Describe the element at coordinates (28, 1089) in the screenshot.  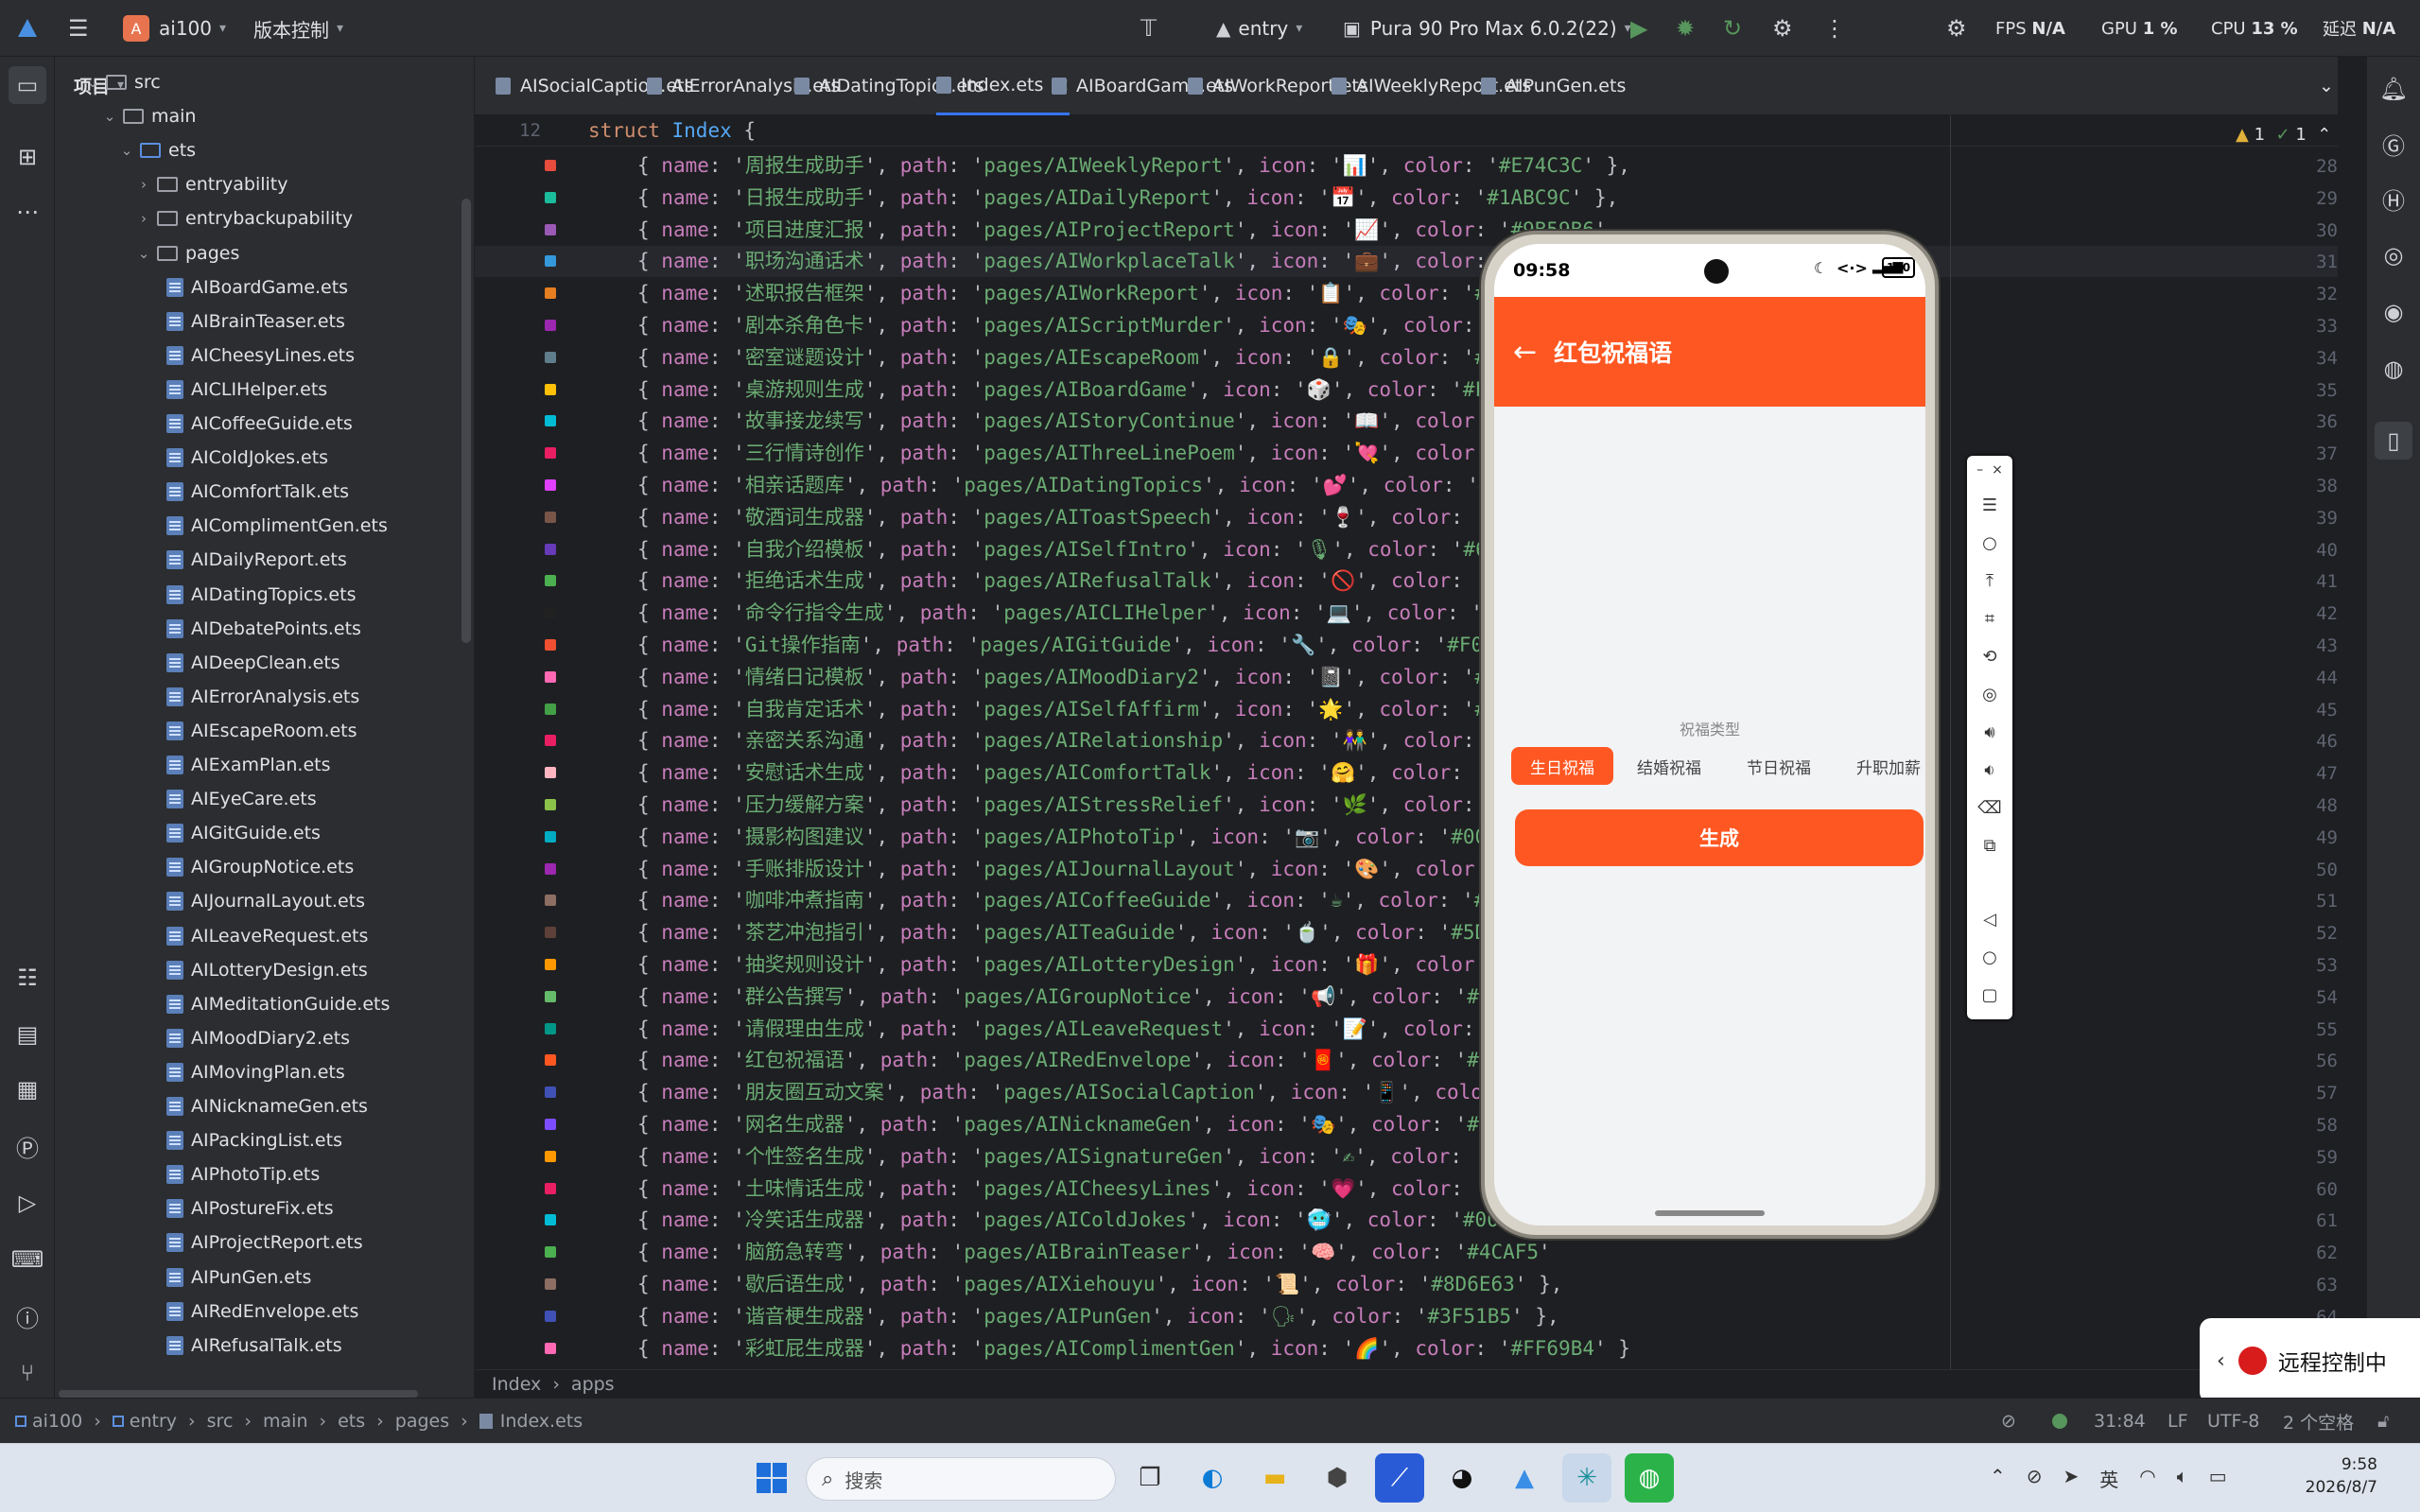
I see `layout-inspector-icon: ▦` at that location.